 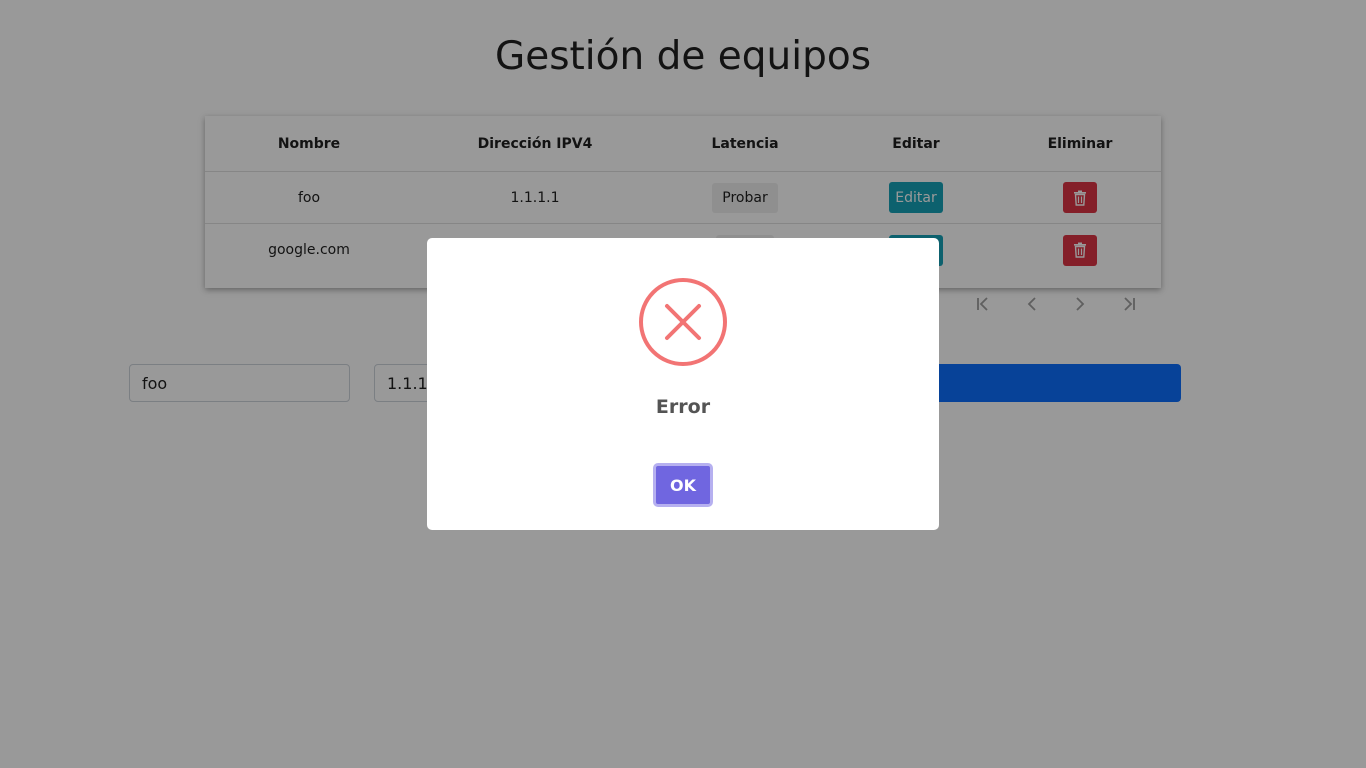 I want to click on error-dialog: Error OK, so click(x=683, y=384).